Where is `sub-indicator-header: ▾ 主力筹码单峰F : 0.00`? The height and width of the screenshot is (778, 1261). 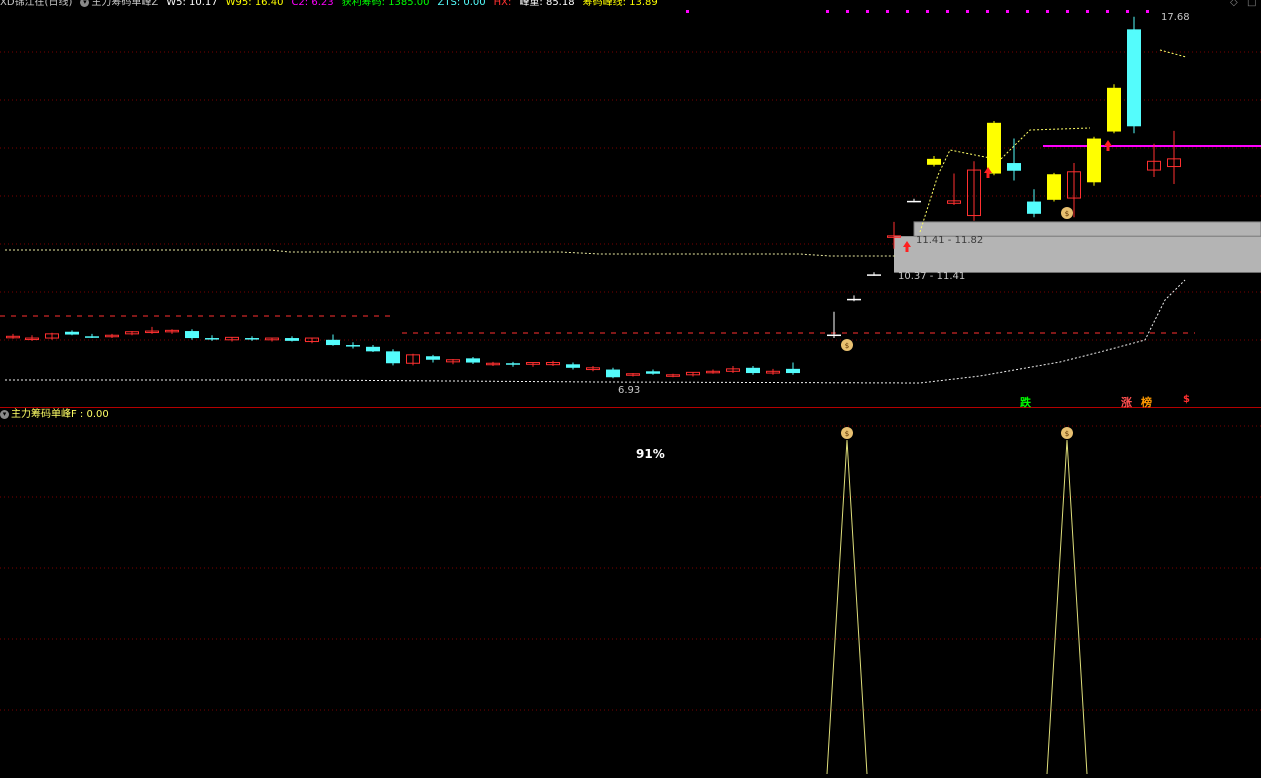 sub-indicator-header: ▾ 主力筹码单峰F : 0.00 is located at coordinates (54, 415).